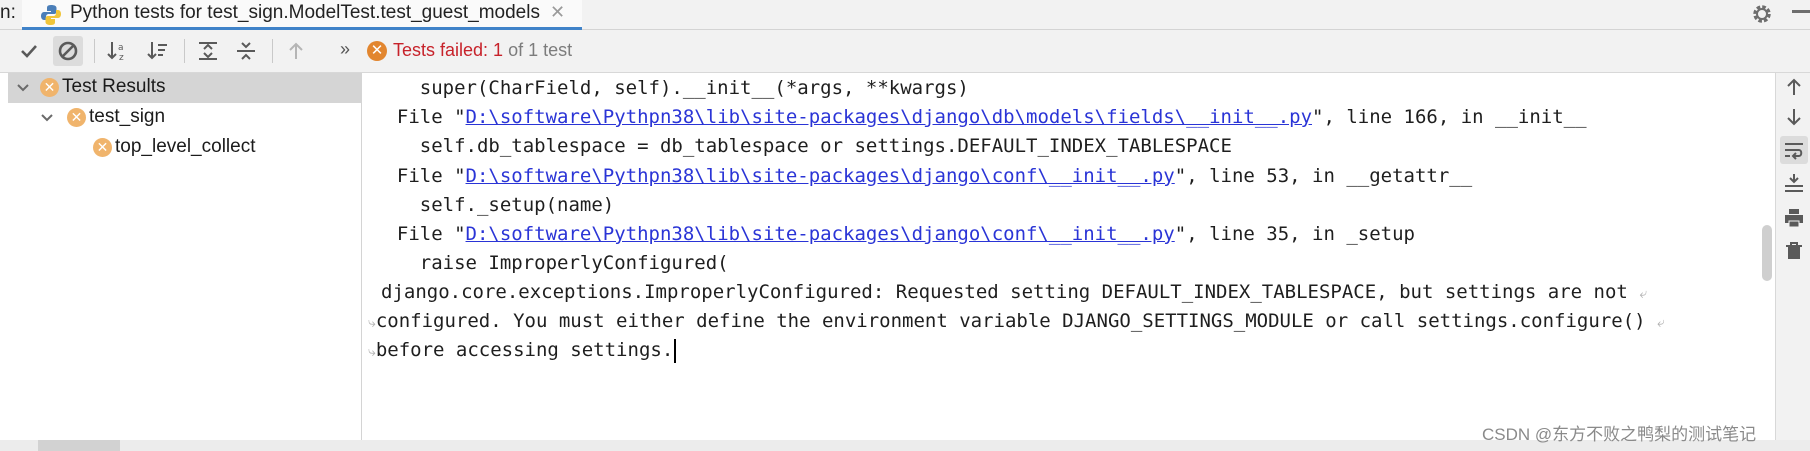  I want to click on test-toolbar: a z » ✕ Tests failed: 1 of 1 test, so click(905, 51).